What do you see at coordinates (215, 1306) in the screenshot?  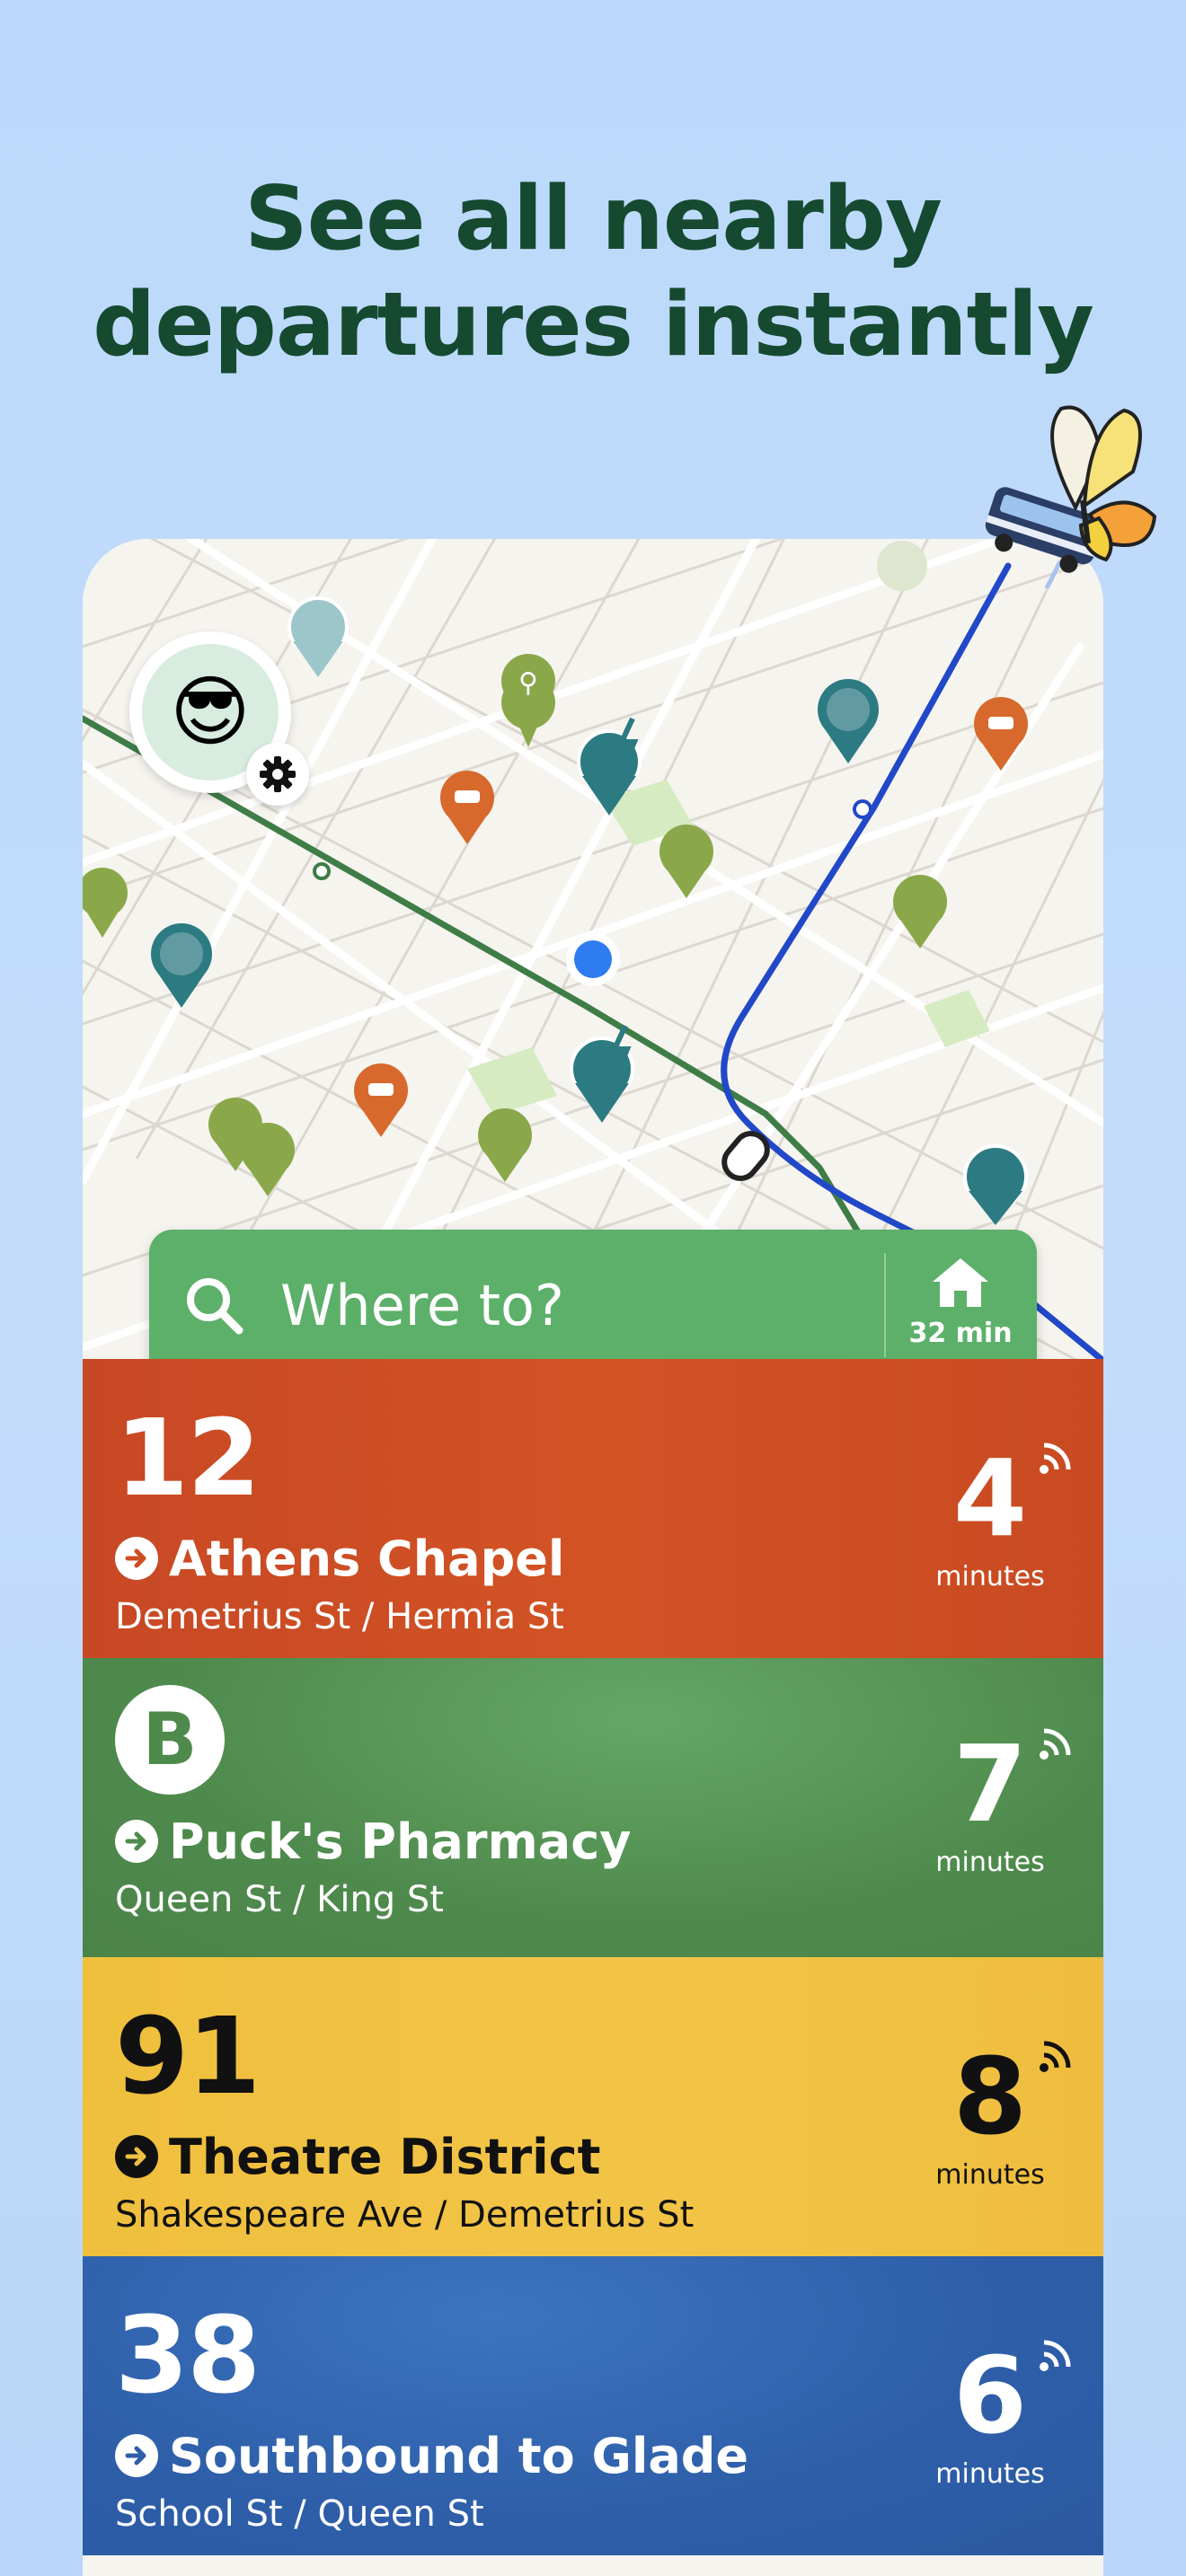 I see `search-icon` at bounding box center [215, 1306].